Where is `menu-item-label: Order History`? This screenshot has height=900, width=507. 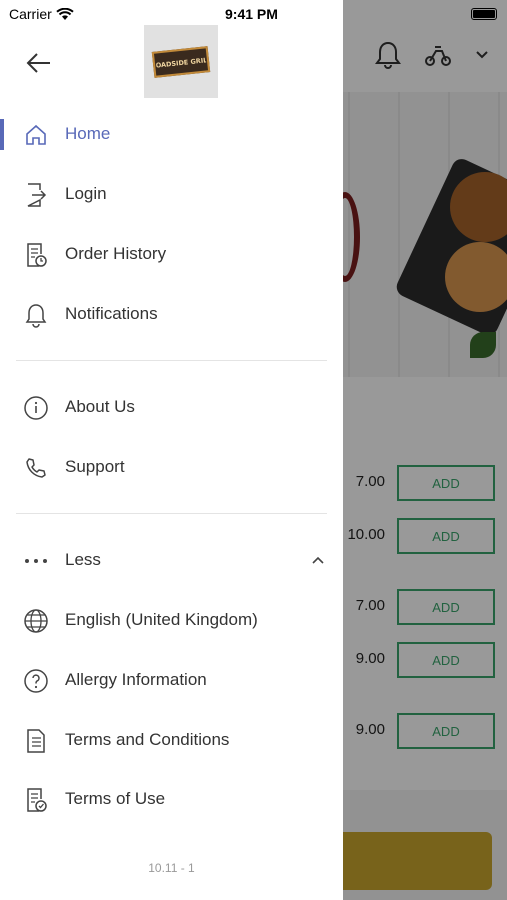
menu-item-label: Order History is located at coordinates (116, 253).